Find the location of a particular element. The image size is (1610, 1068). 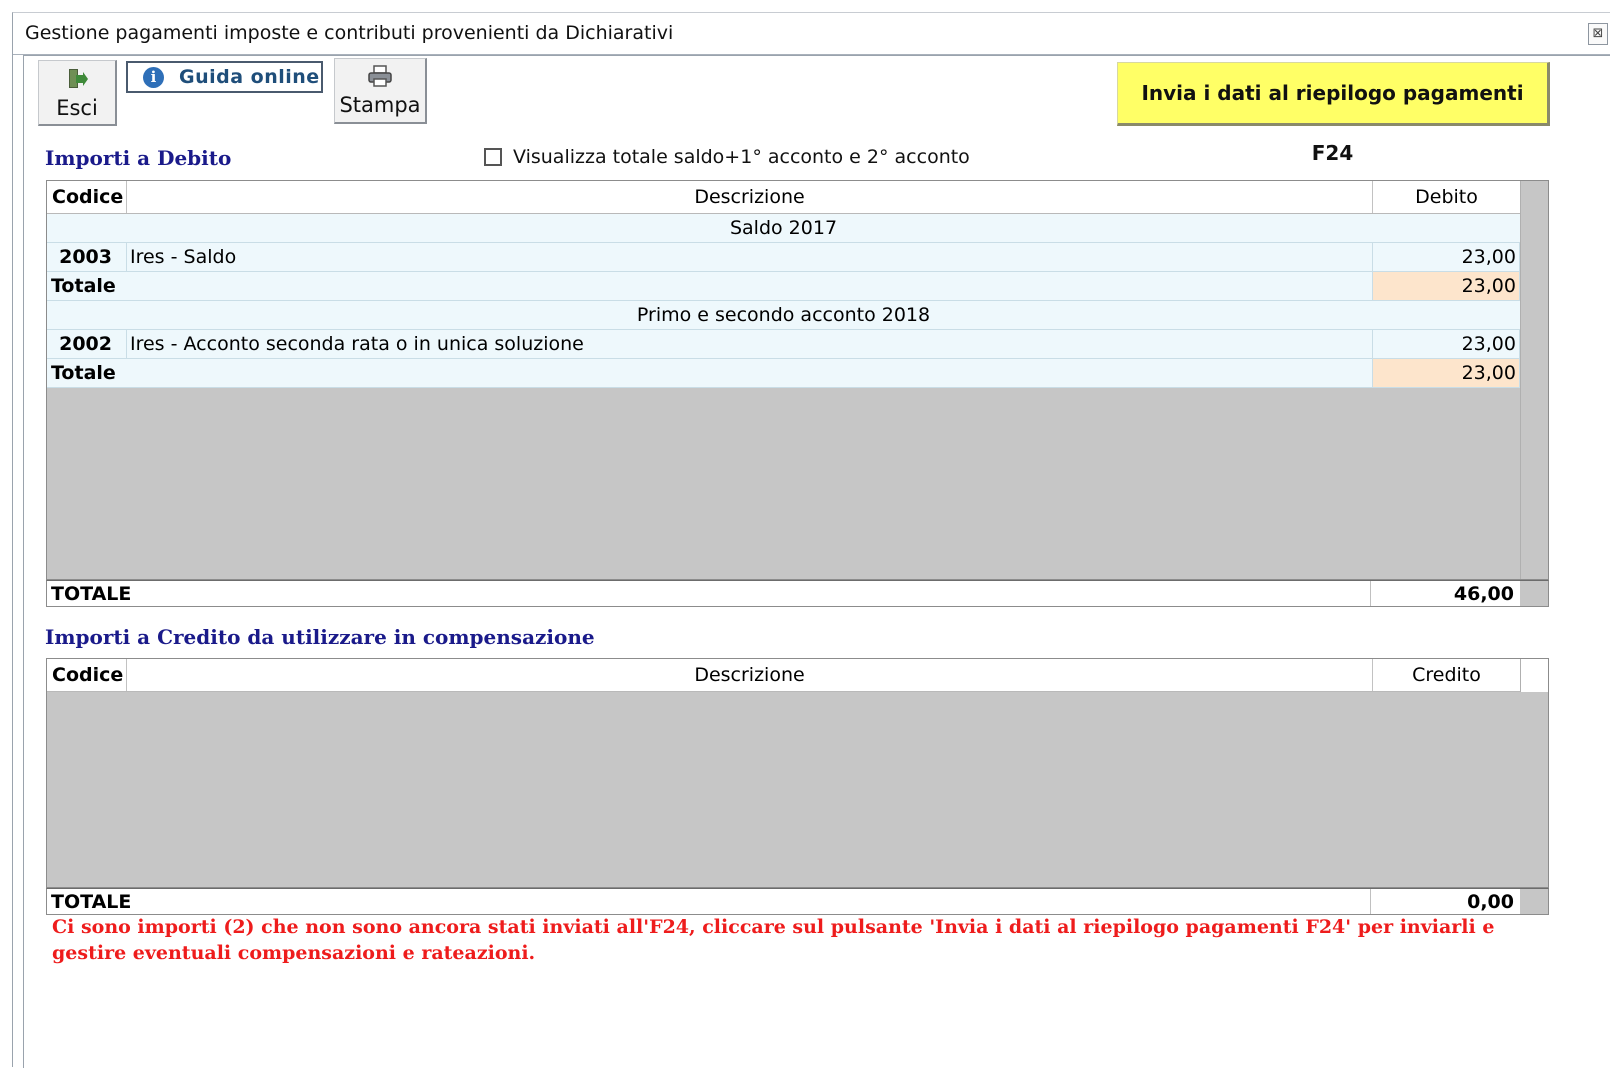

printer-icon is located at coordinates (380, 79).